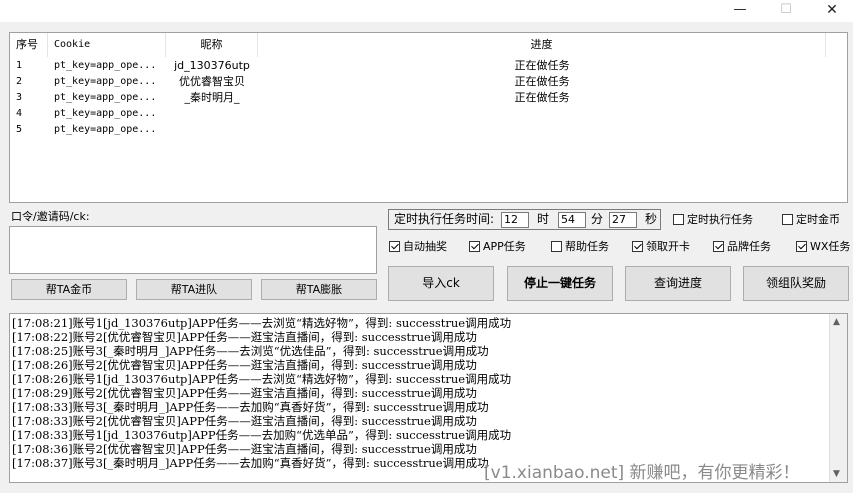  I want to click on hour-input: 12, so click(515, 220).